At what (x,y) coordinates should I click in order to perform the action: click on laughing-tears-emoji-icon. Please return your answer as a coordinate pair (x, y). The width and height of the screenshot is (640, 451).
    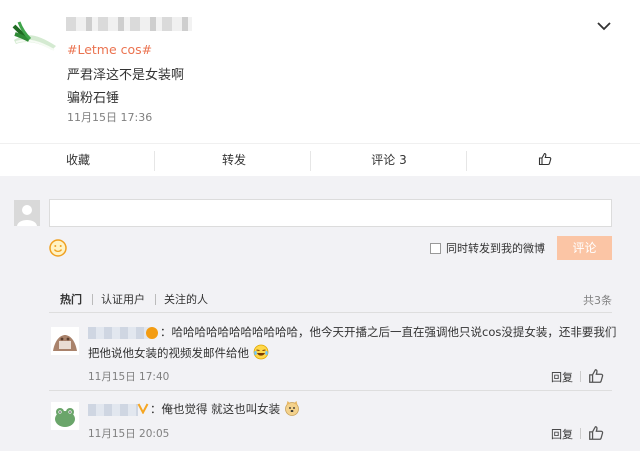
    Looking at the image, I should click on (261, 352).